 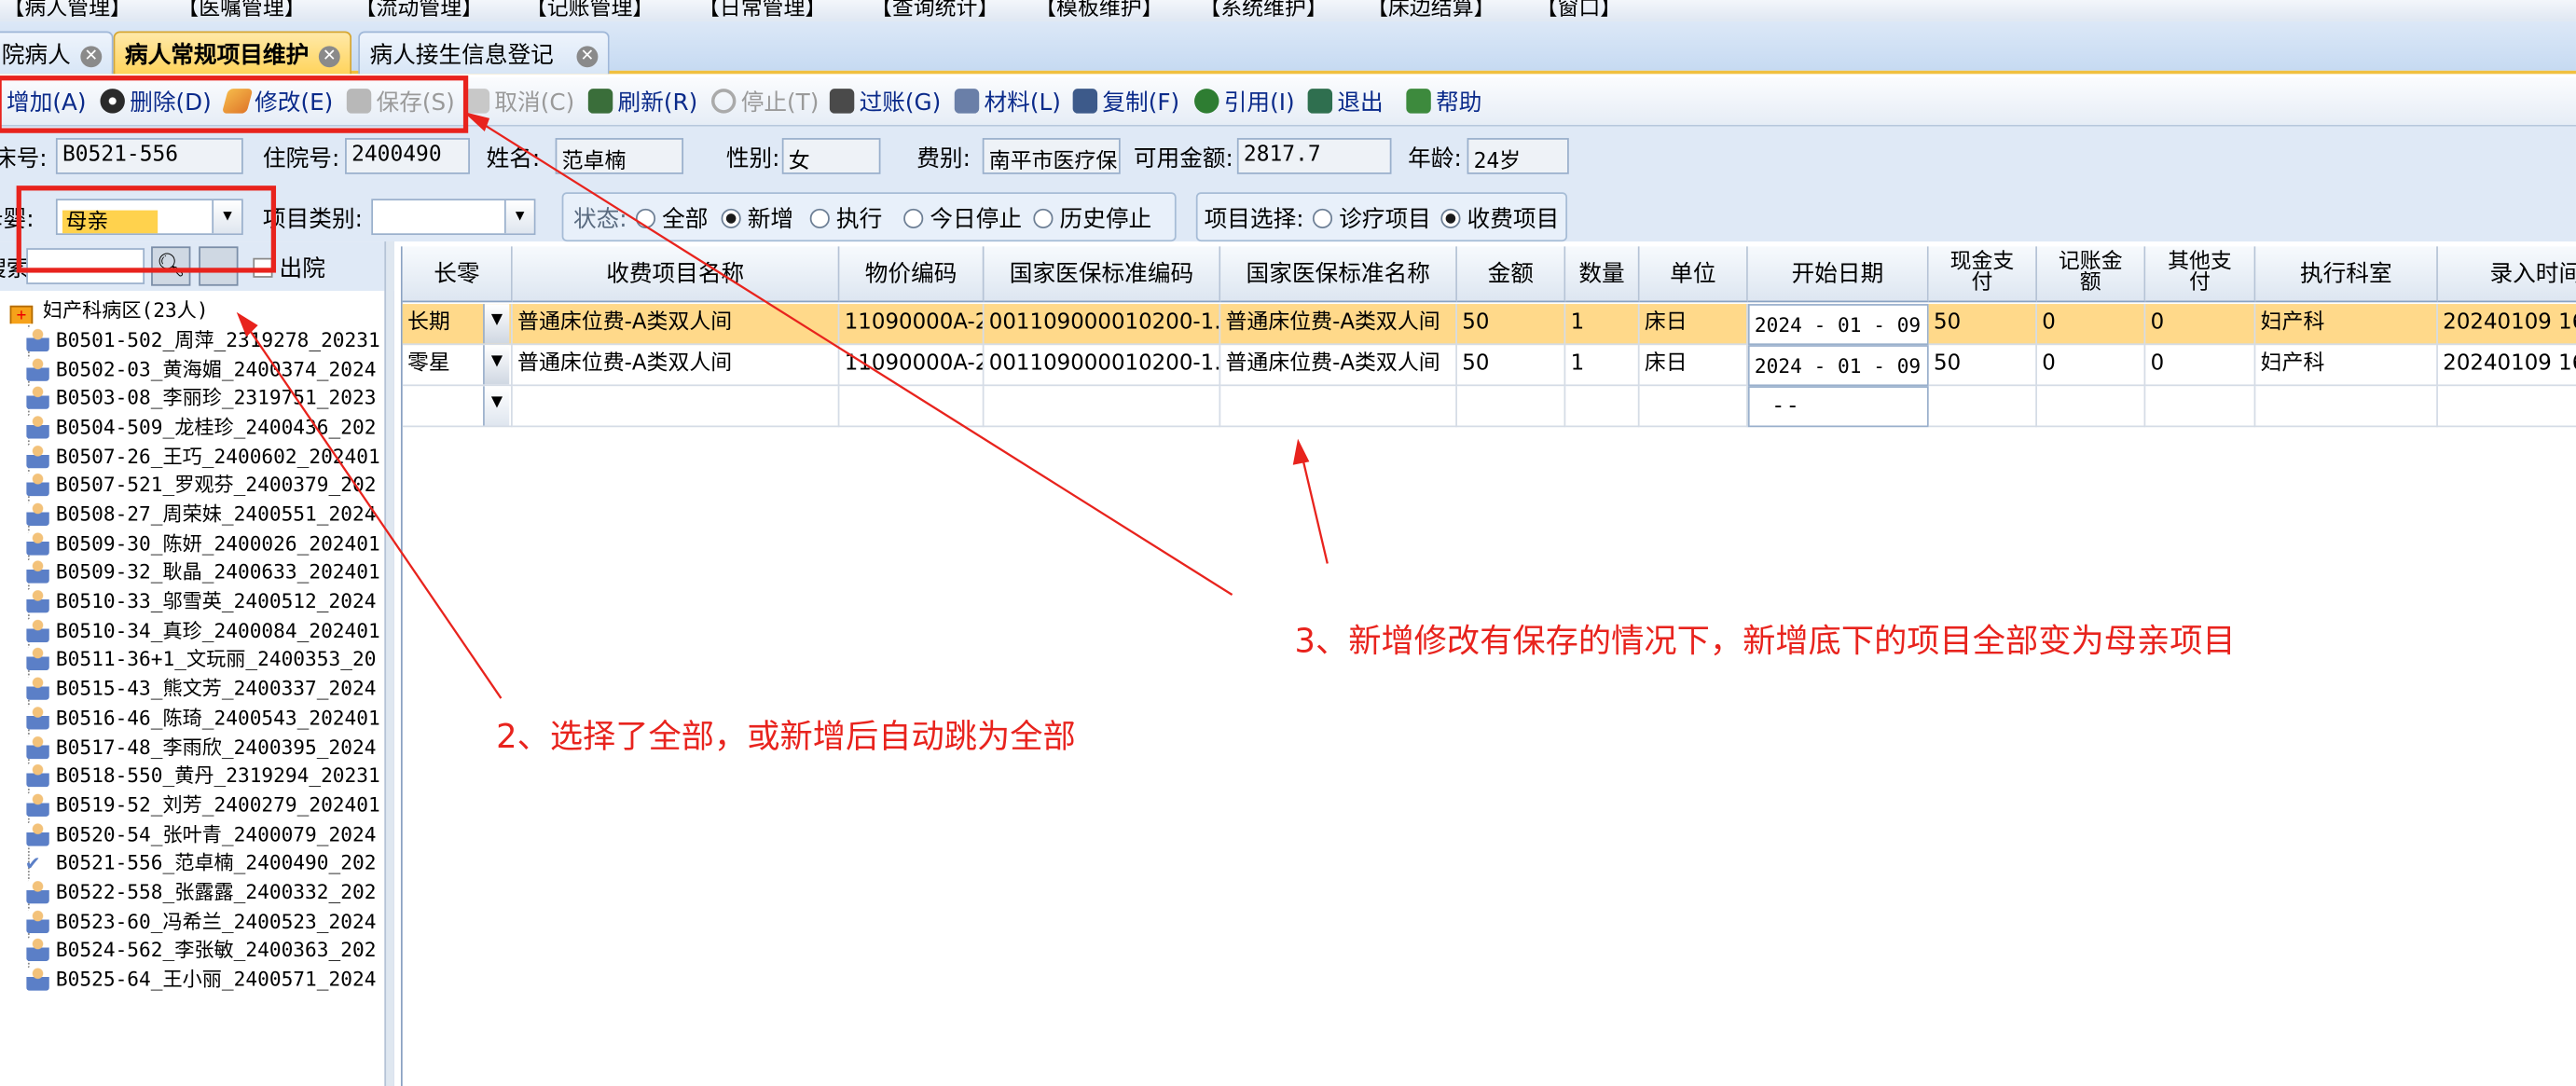 I want to click on highlight-mother-box, so click(x=146, y=229).